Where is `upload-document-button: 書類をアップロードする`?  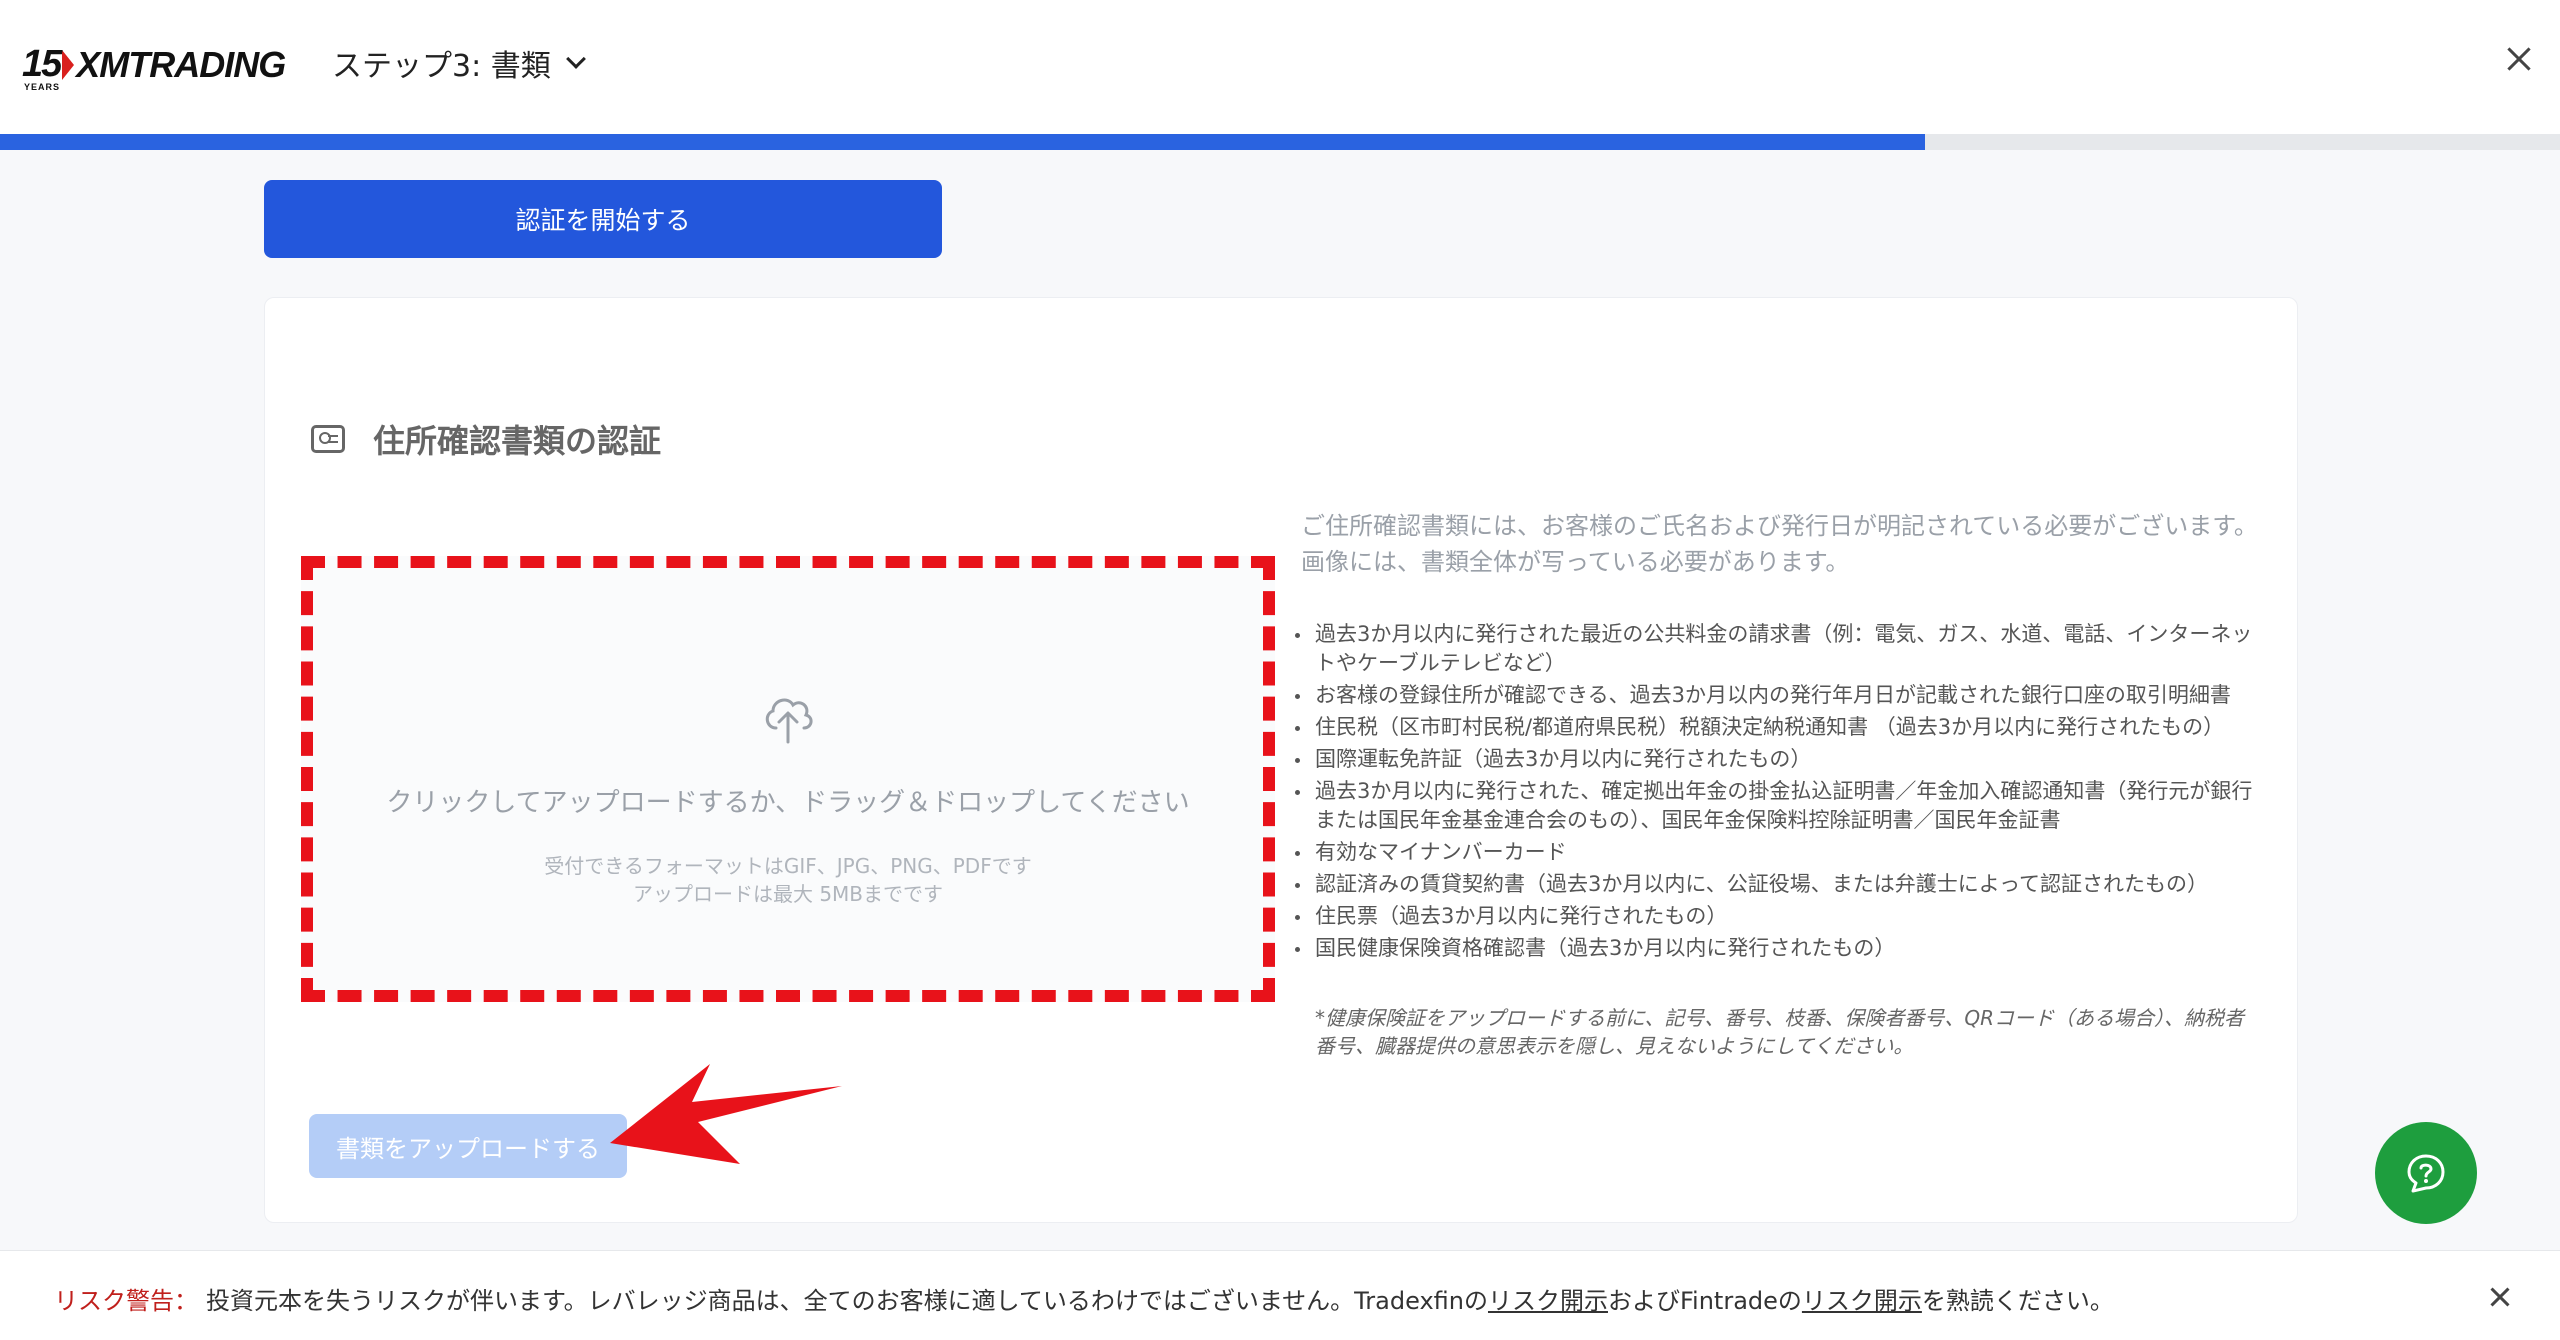 upload-document-button: 書類をアップロードする is located at coordinates (468, 1146).